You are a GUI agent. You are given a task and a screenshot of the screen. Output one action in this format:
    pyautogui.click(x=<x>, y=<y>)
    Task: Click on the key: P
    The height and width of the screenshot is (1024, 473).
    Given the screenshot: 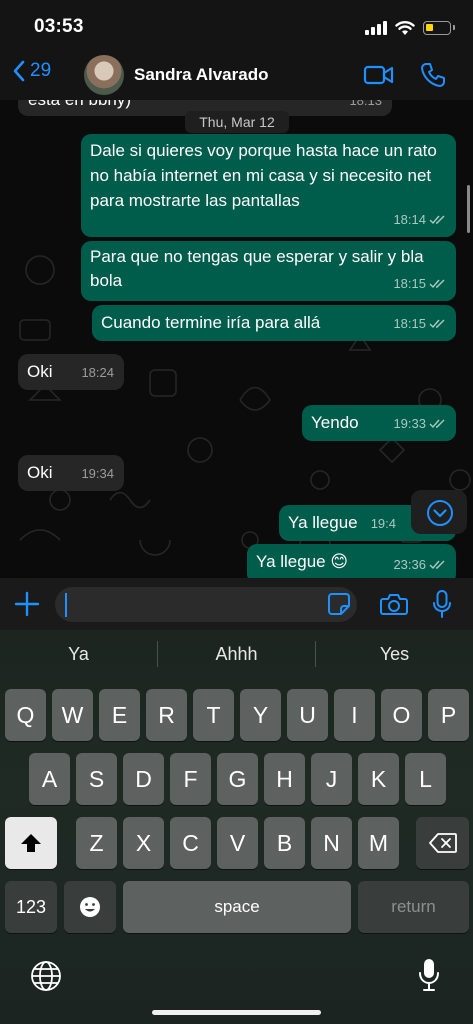 What is the action you would take?
    pyautogui.click(x=448, y=715)
    